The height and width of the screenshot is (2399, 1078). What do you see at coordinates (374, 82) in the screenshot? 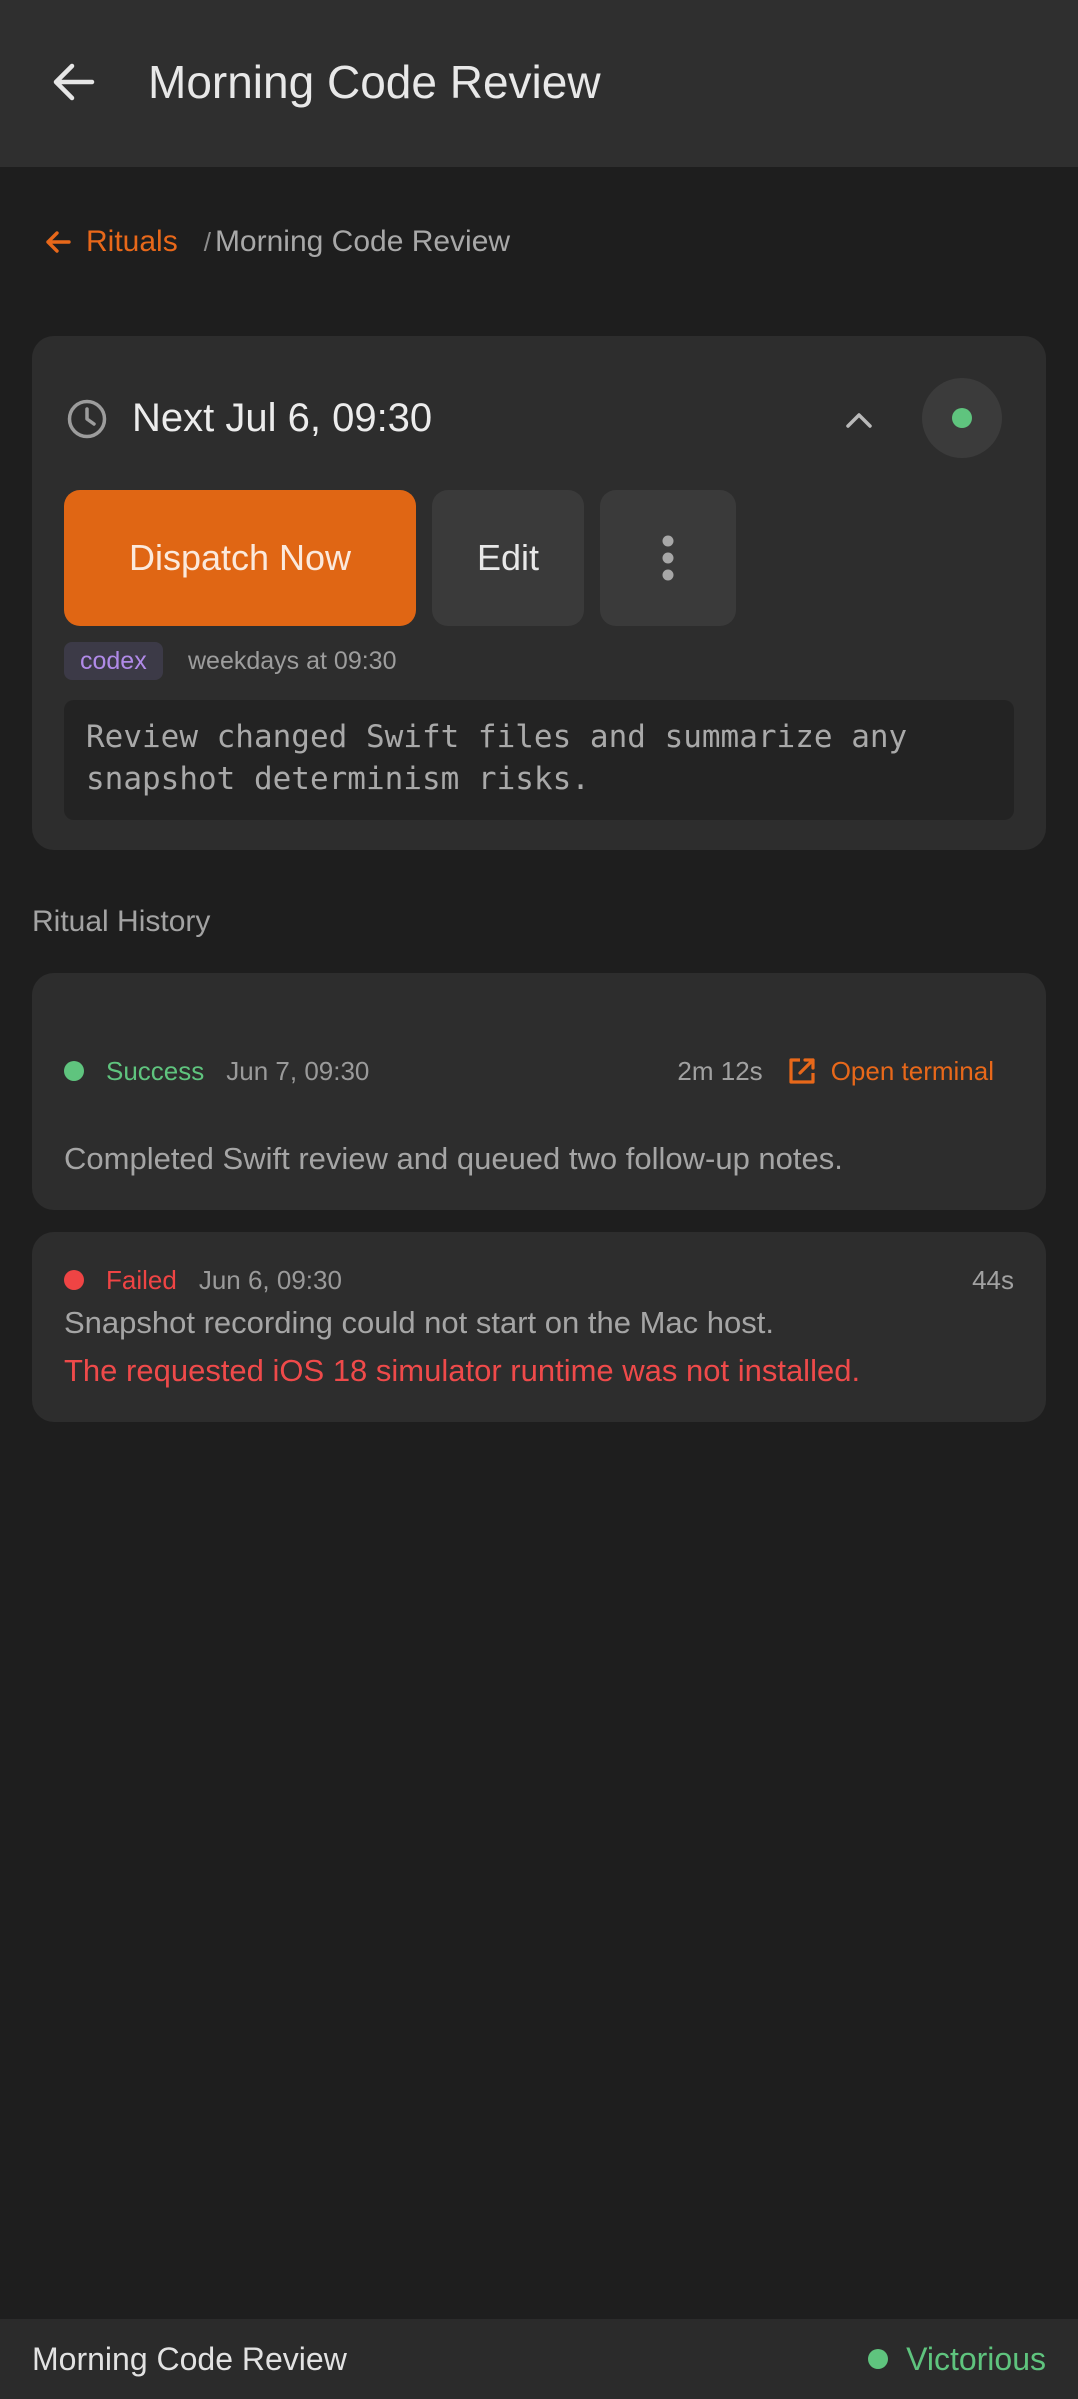
I see `page-title: Morning Code Review` at bounding box center [374, 82].